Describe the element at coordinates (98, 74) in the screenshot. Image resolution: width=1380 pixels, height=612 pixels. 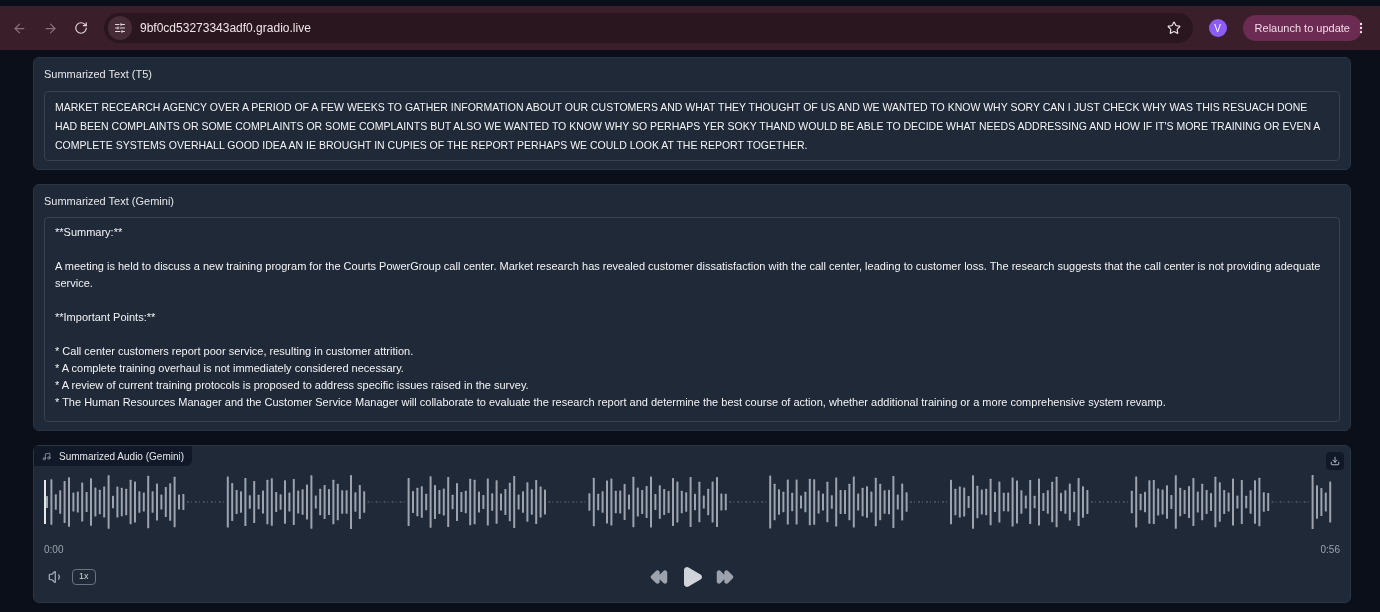
I see `field-label: Summarized Text (T5)` at that location.